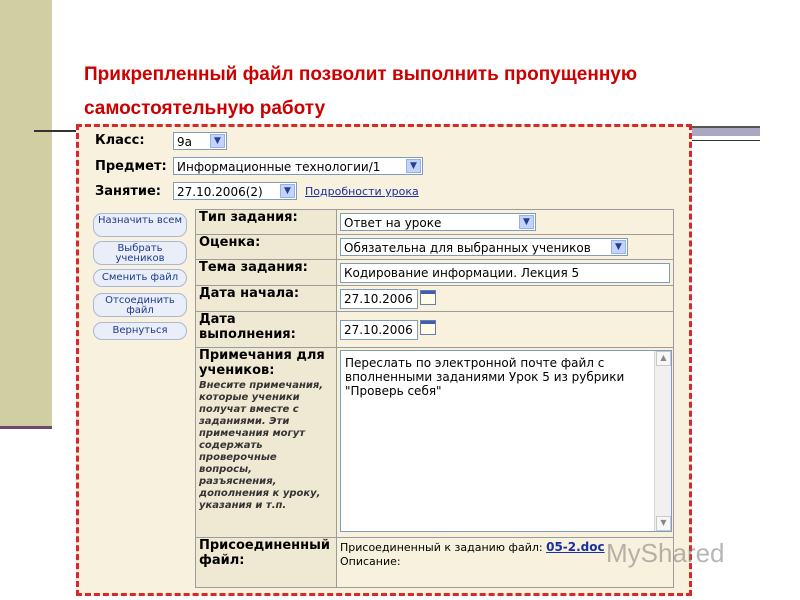  What do you see at coordinates (379, 330) in the screenshot?
I see `due-date-input: 27.10.2006` at bounding box center [379, 330].